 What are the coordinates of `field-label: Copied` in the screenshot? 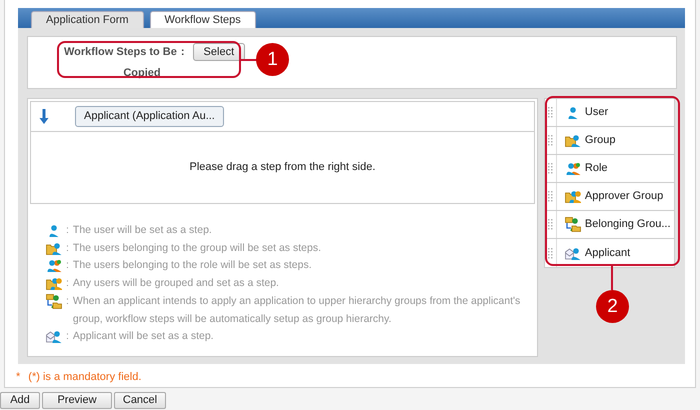 It's located at (142, 73).